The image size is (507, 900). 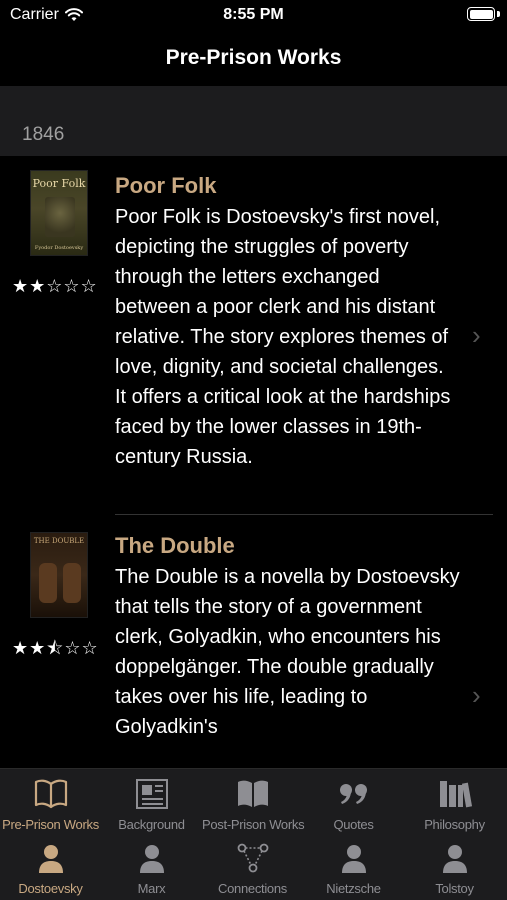 What do you see at coordinates (304, 514) in the screenshot?
I see `row-separator` at bounding box center [304, 514].